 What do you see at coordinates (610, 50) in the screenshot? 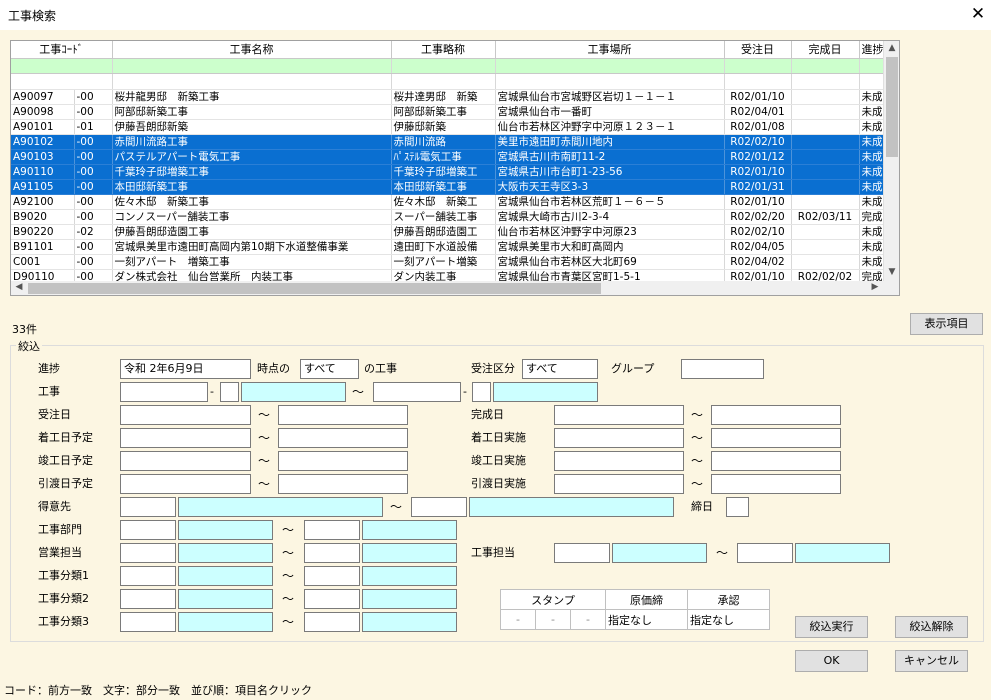
I see `col-header-place: 工事場所` at bounding box center [610, 50].